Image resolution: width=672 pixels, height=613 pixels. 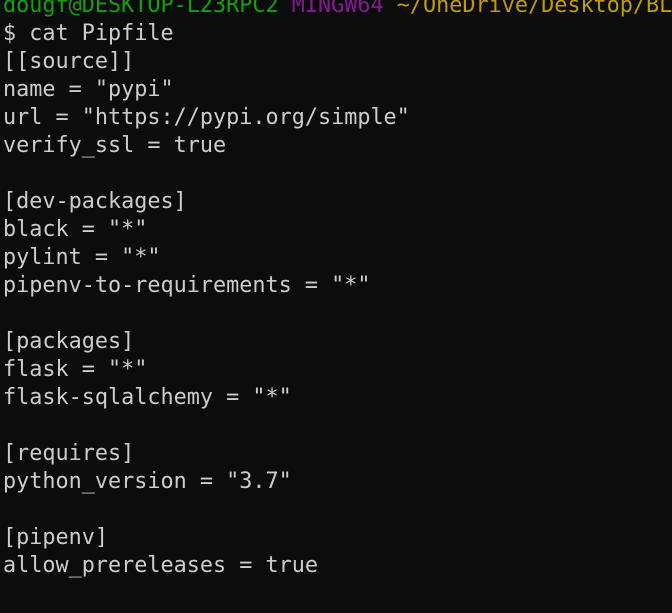 I want to click on output-line: pylint = "*", so click(x=82, y=257).